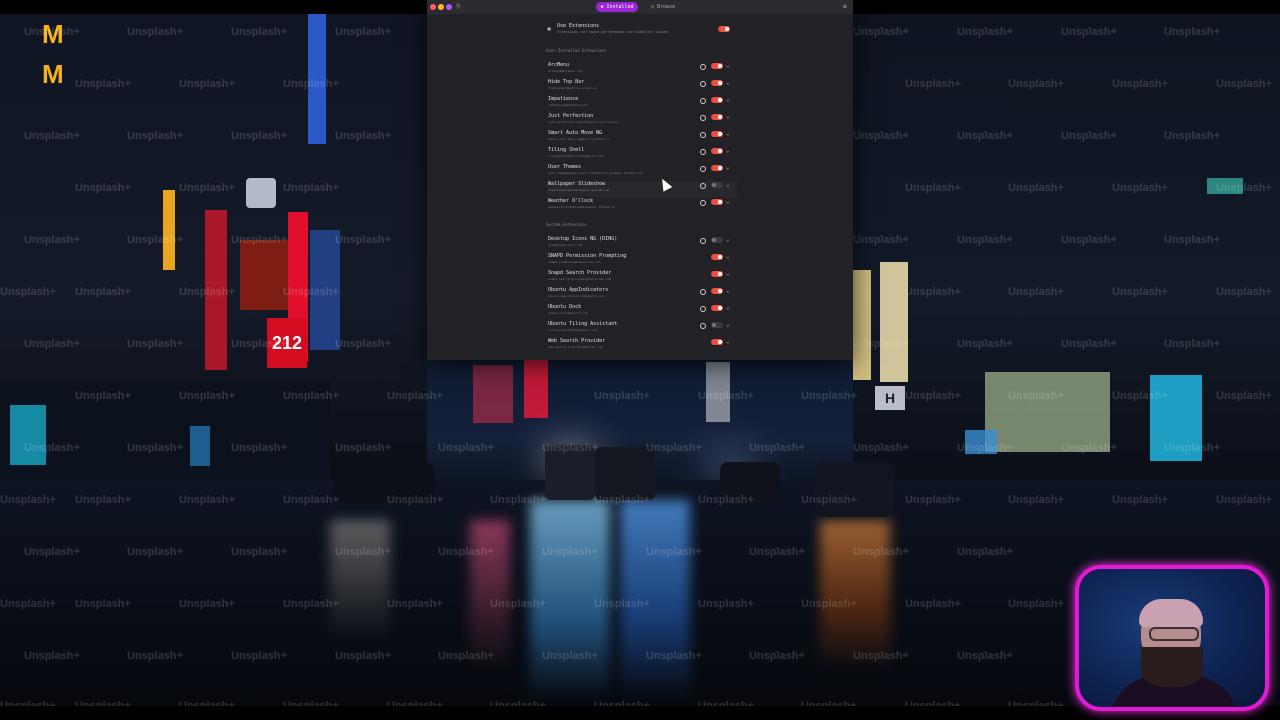 The image size is (1280, 720). What do you see at coordinates (845, 7) in the screenshot?
I see `main-menu-icon: ≡` at bounding box center [845, 7].